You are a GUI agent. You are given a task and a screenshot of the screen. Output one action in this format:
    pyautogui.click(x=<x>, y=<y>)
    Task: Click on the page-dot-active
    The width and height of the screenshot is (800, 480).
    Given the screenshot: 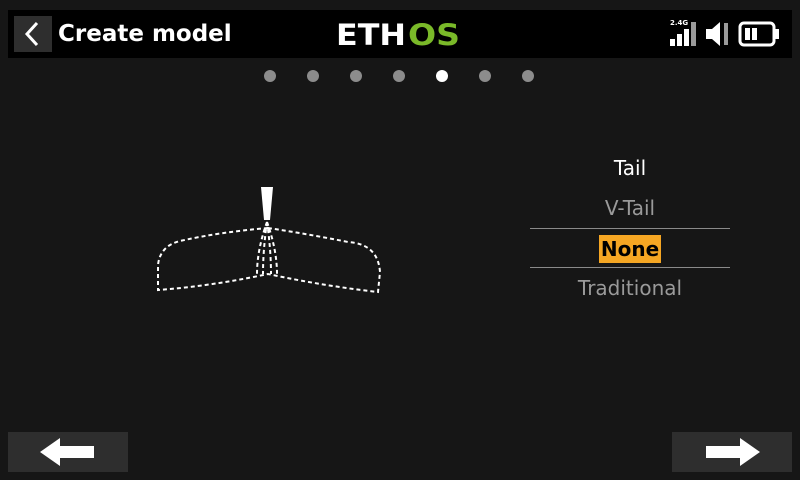 What is the action you would take?
    pyautogui.click(x=442, y=76)
    